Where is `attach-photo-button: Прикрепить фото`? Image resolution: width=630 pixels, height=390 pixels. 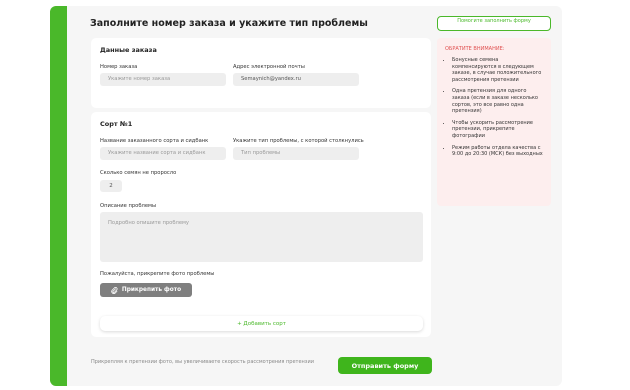 attach-photo-button: Прикрепить фото is located at coordinates (146, 290).